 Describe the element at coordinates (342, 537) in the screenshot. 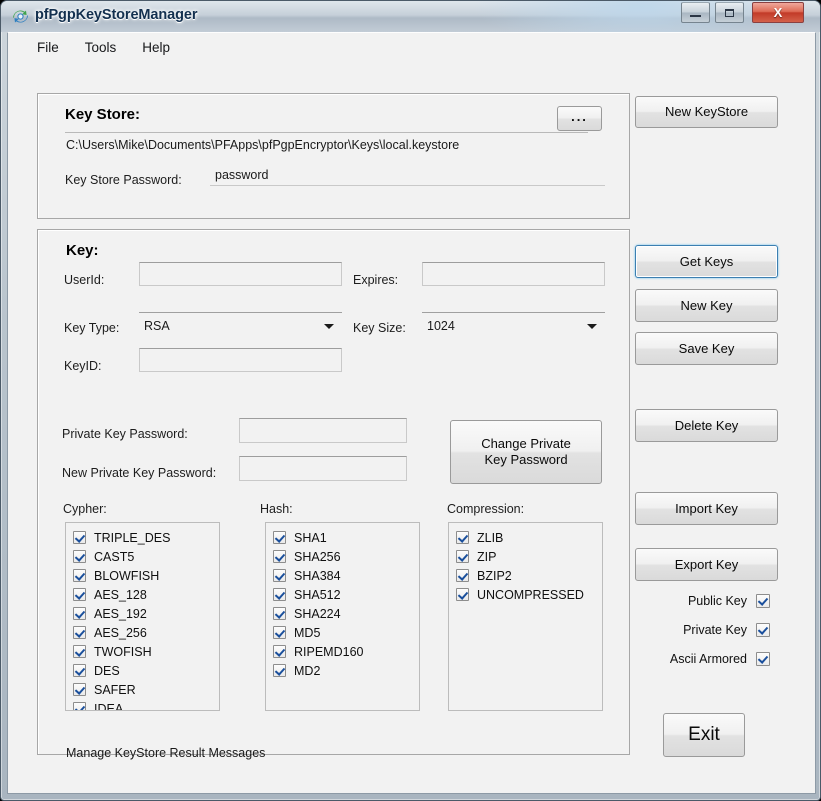

I see `hash-item: SHA1` at that location.